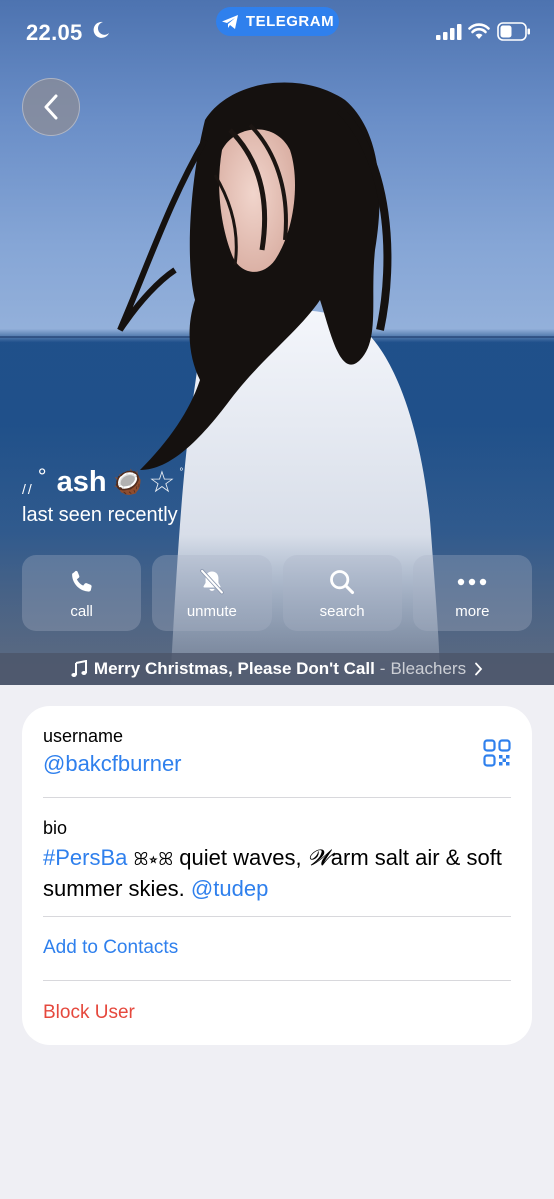 This screenshot has width=554, height=1199. Describe the element at coordinates (240, 857) in the screenshot. I see `bio-text-part1: quiet waves,` at that location.